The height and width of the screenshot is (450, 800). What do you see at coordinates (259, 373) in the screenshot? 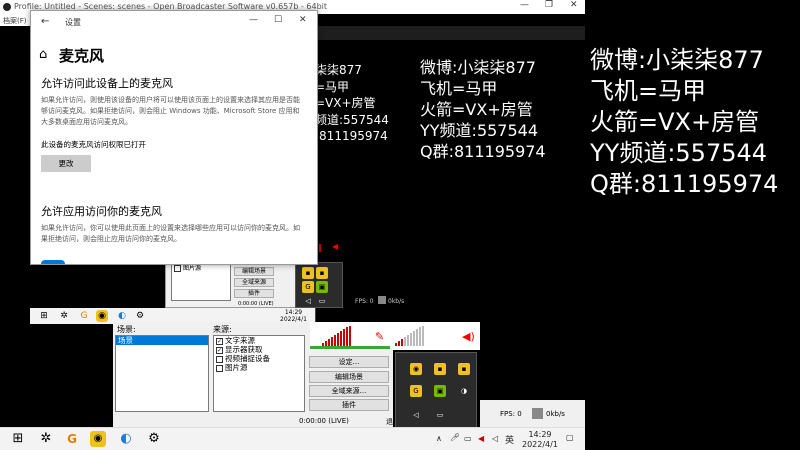
I see `sources-list: ✓ 文字来源 ✓ 显示器获取 视频捕捉设备 图片源` at bounding box center [259, 373].